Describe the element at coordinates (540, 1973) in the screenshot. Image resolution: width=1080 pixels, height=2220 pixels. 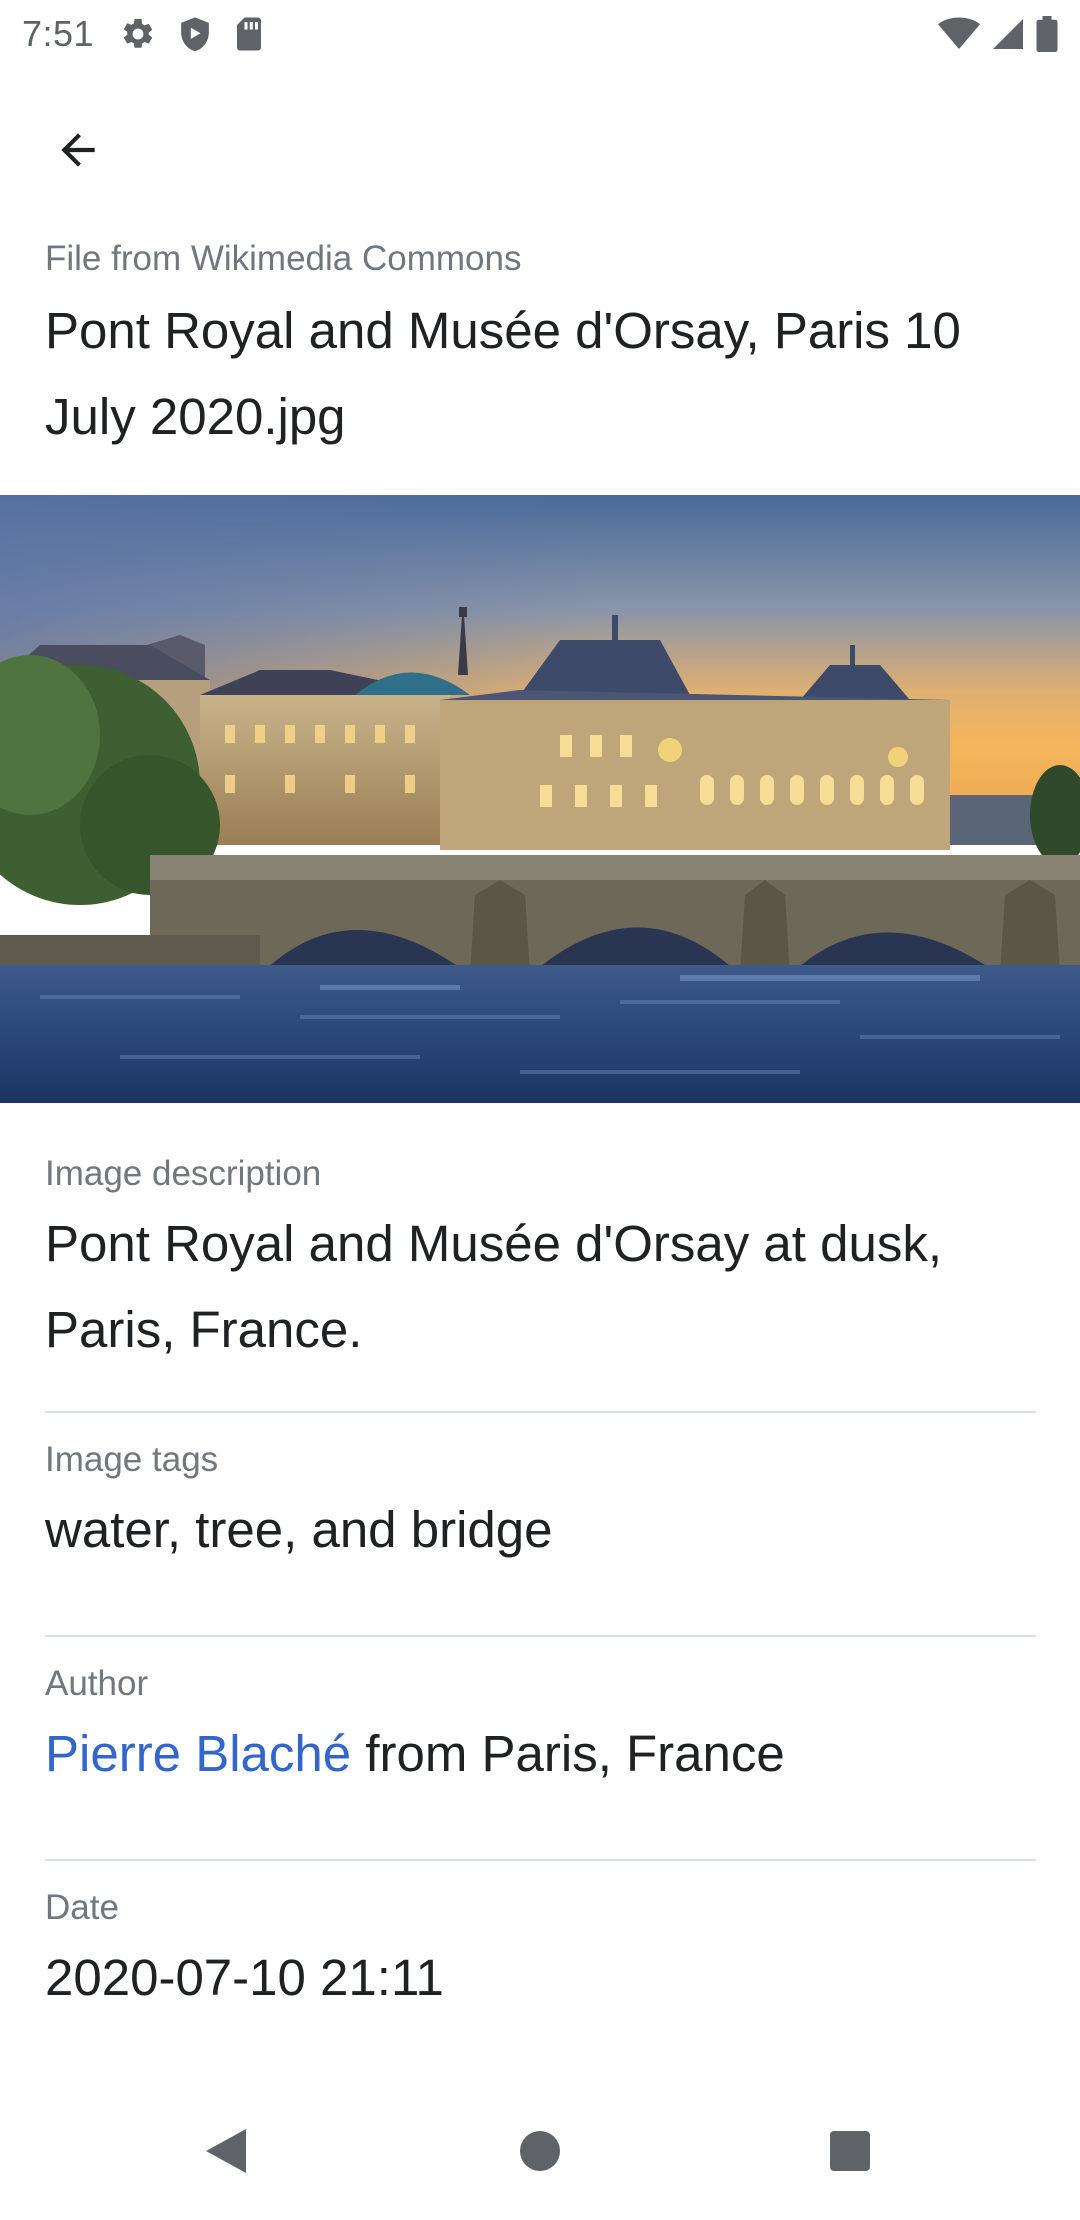
I see `date-section: Date 2020-07-10 21:11` at that location.